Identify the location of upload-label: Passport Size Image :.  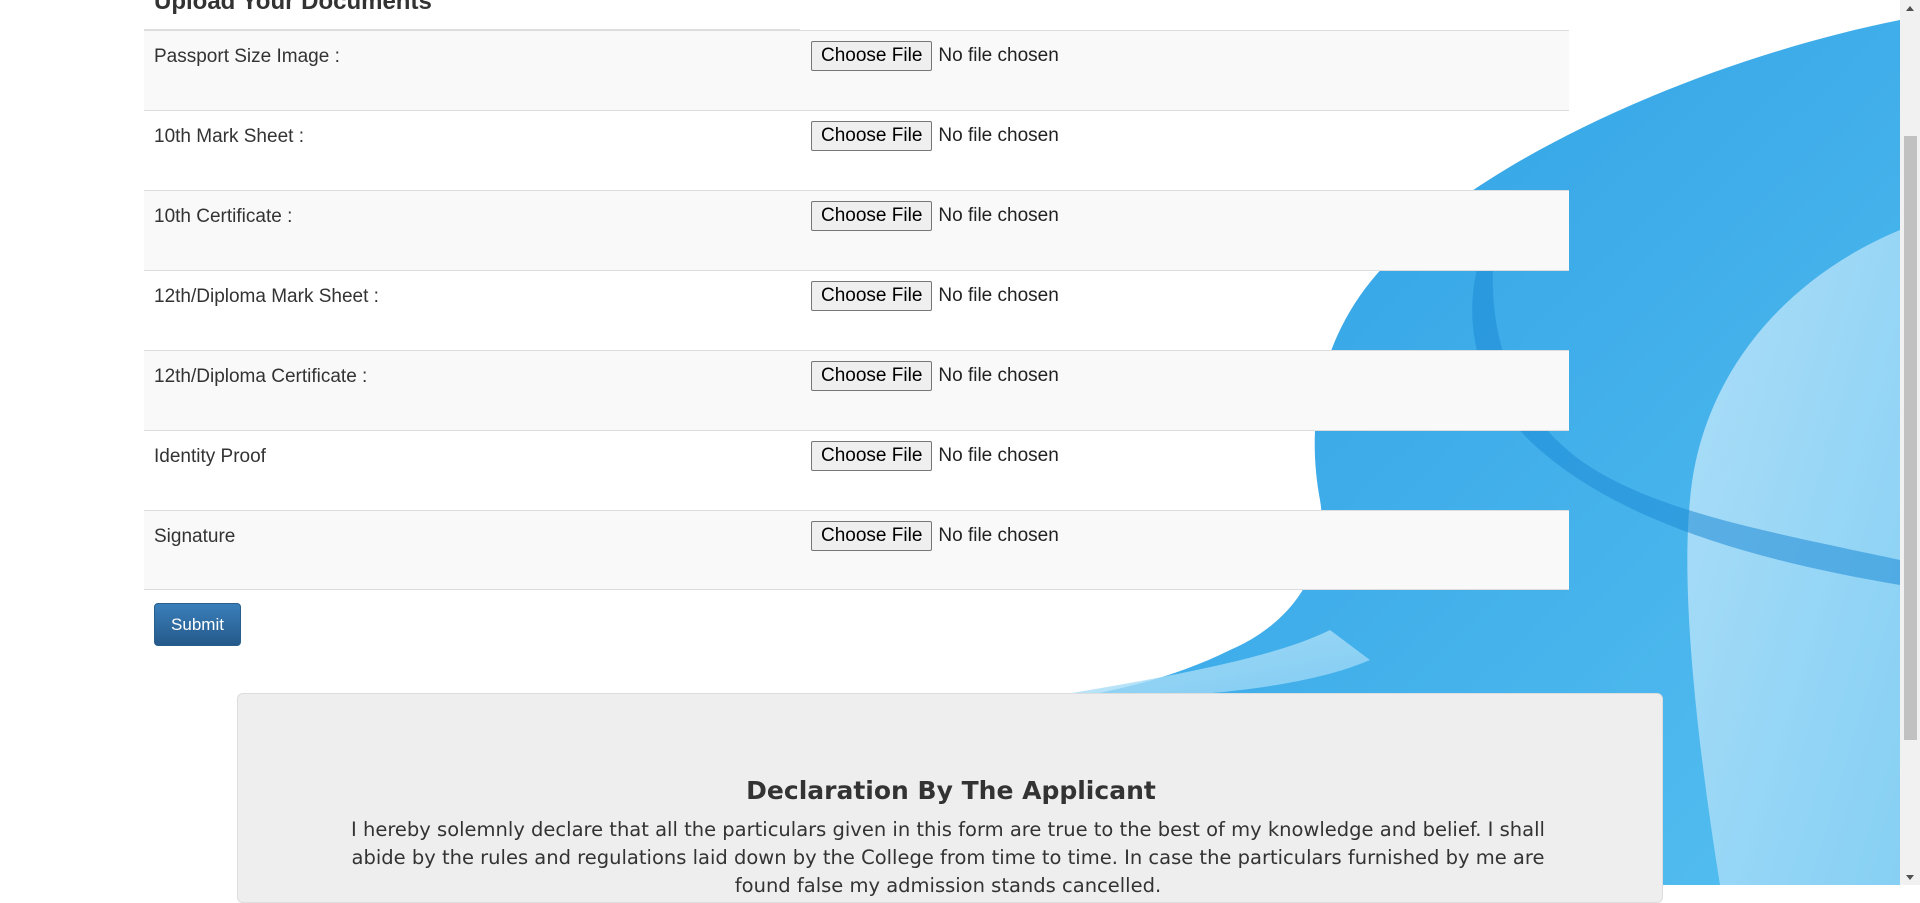
(247, 56).